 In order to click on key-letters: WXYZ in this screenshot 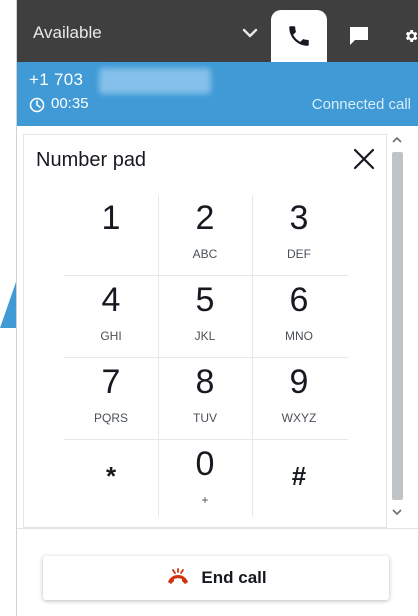, I will do `click(299, 418)`.